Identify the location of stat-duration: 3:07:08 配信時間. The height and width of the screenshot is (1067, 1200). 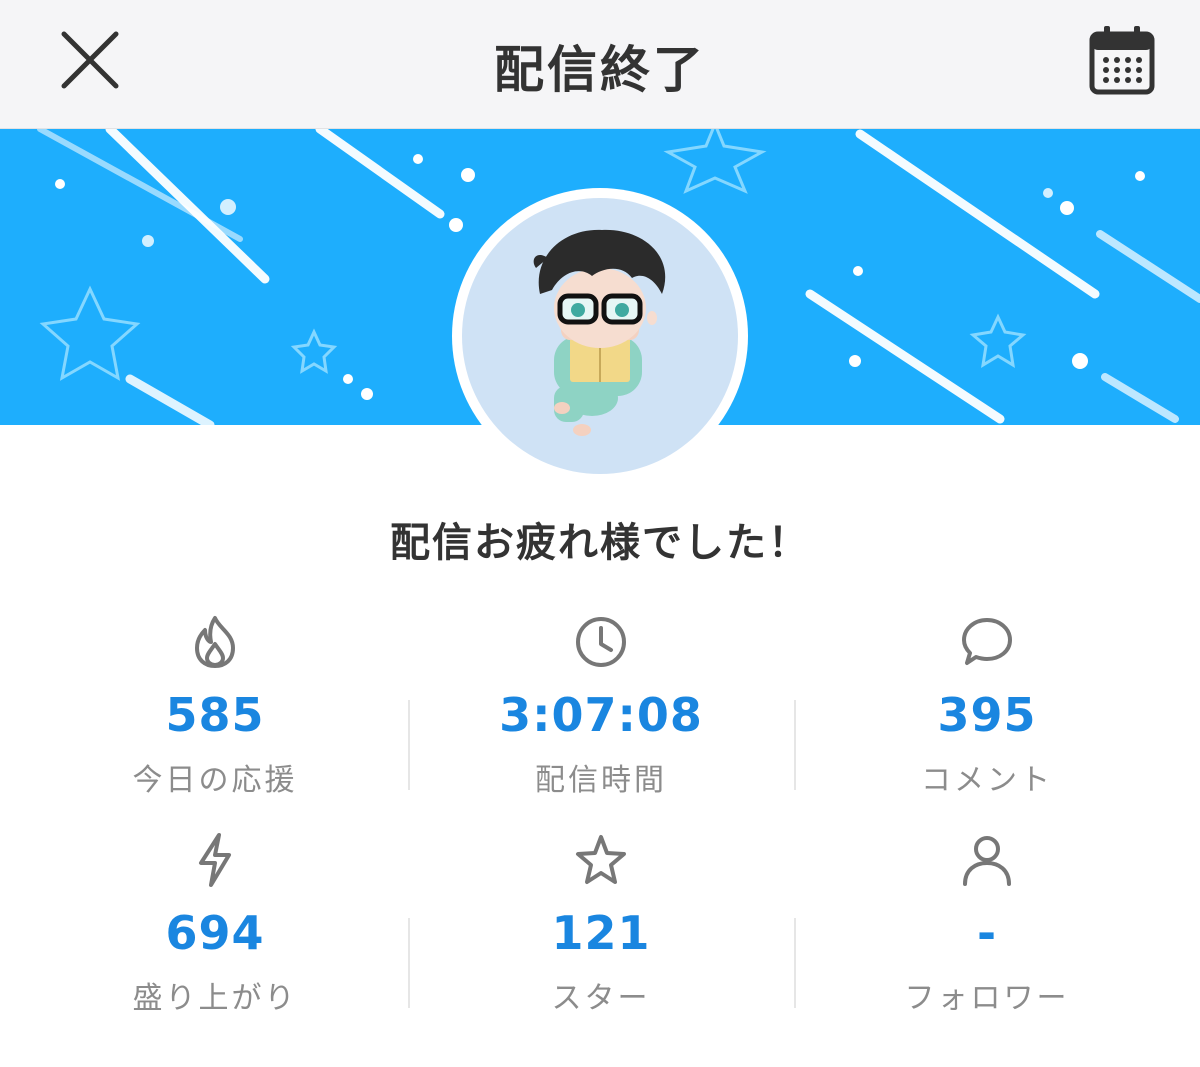
(601, 709).